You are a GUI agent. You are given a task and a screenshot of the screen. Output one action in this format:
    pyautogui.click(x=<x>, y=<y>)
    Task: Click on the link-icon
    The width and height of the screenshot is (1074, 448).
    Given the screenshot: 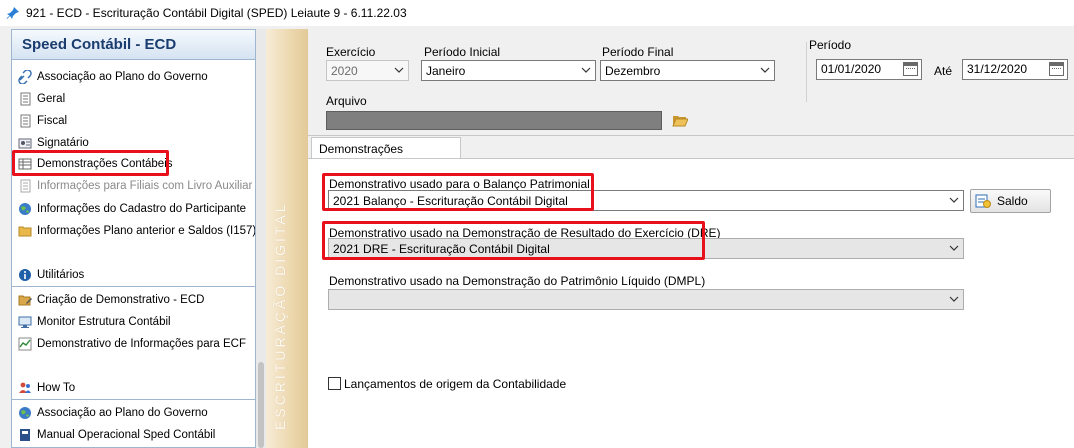 What is the action you would take?
    pyautogui.click(x=25, y=77)
    